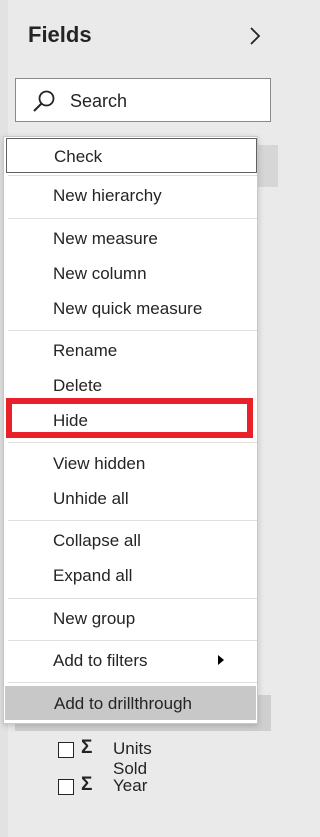 The image size is (320, 837). I want to click on menu-item-add-to-filters: Add to filters, so click(130, 660).